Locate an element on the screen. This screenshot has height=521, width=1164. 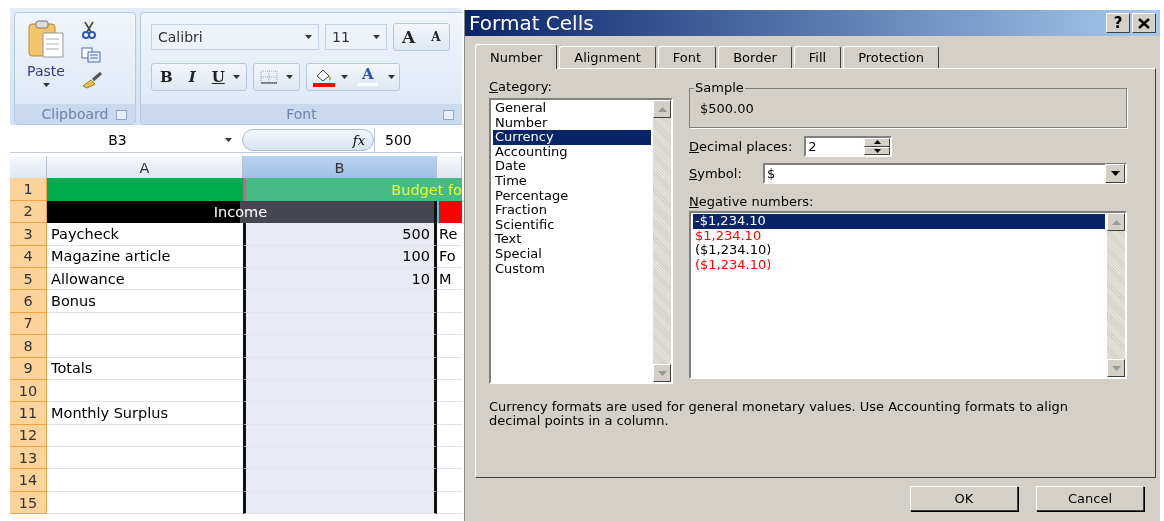
row-header: 15 is located at coordinates (28, 503).